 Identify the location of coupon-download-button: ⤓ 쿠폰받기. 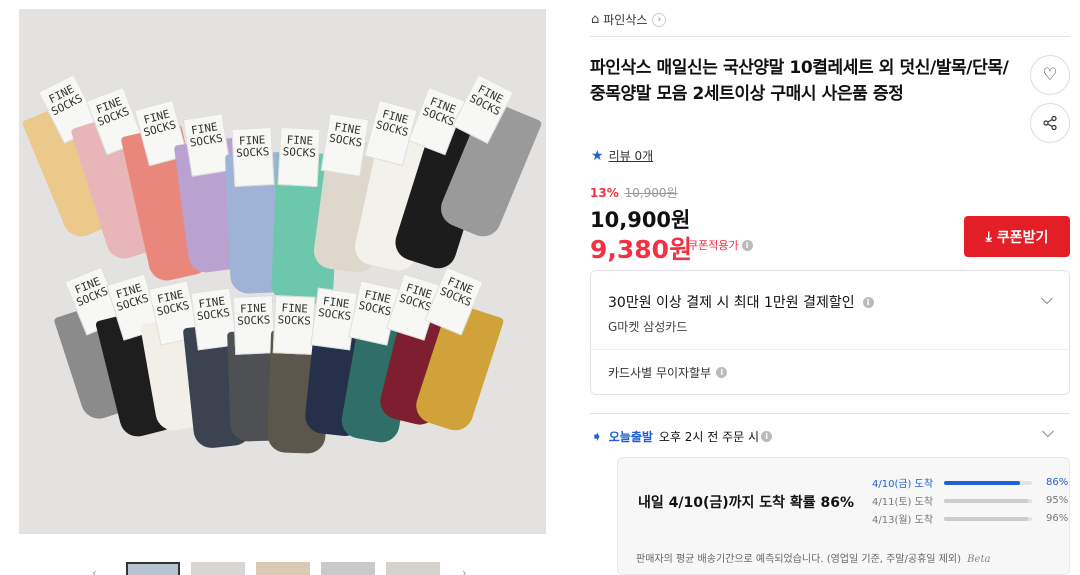
(1017, 236).